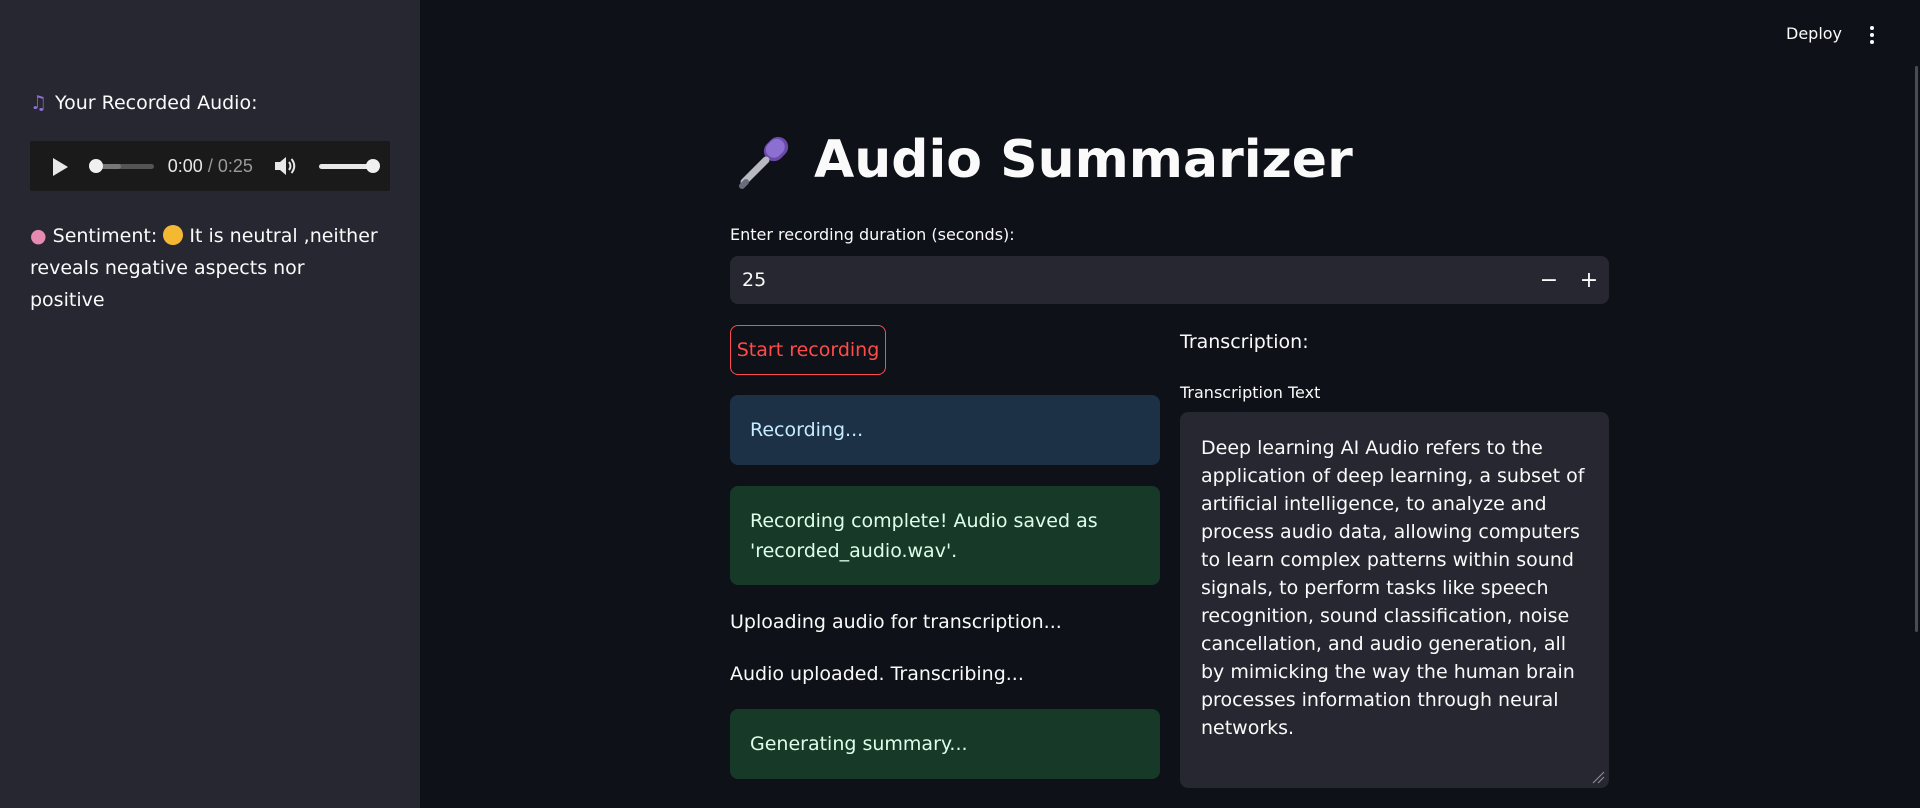 The height and width of the screenshot is (808, 1920). I want to click on scrollbar, so click(1916, 349).